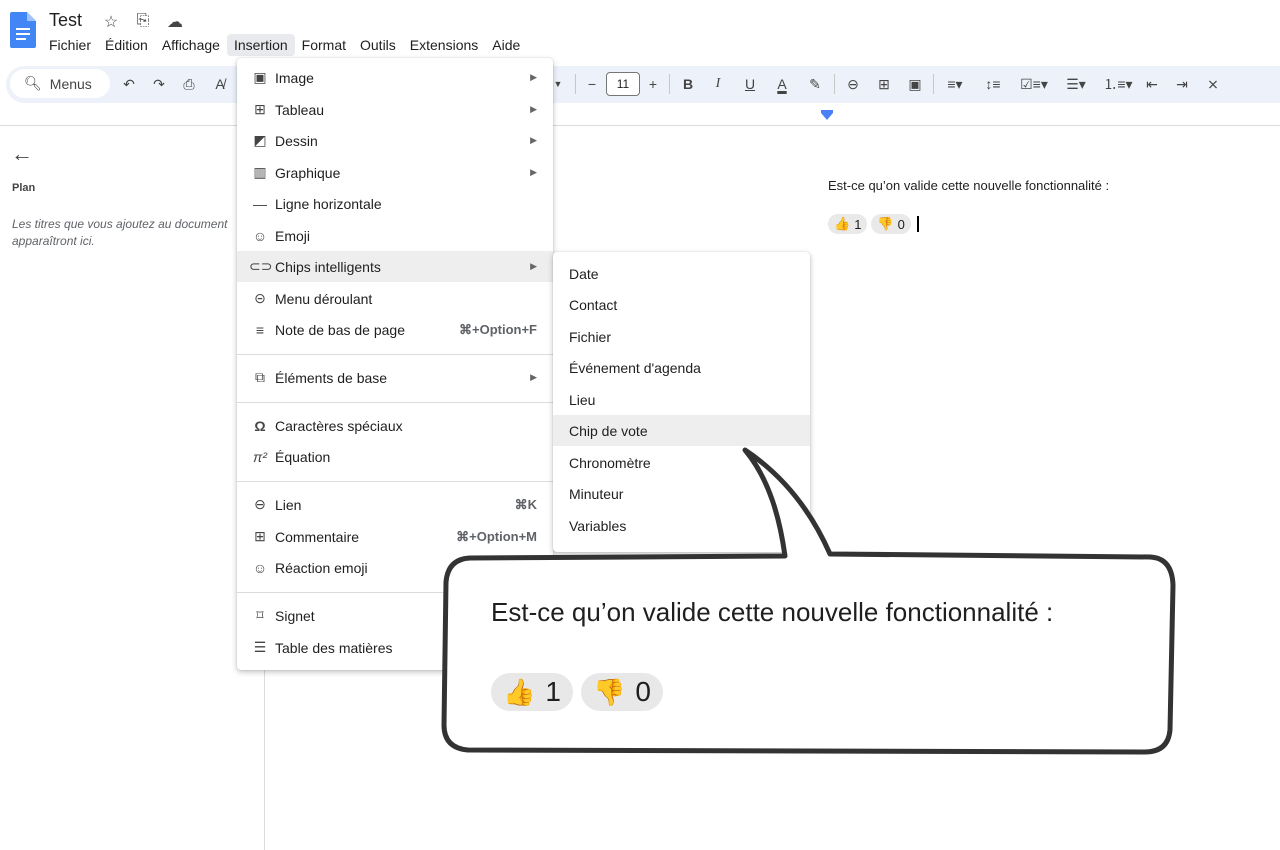  Describe the element at coordinates (609, 691) in the screenshot. I see `thumbs-down-icon: 👎` at that location.